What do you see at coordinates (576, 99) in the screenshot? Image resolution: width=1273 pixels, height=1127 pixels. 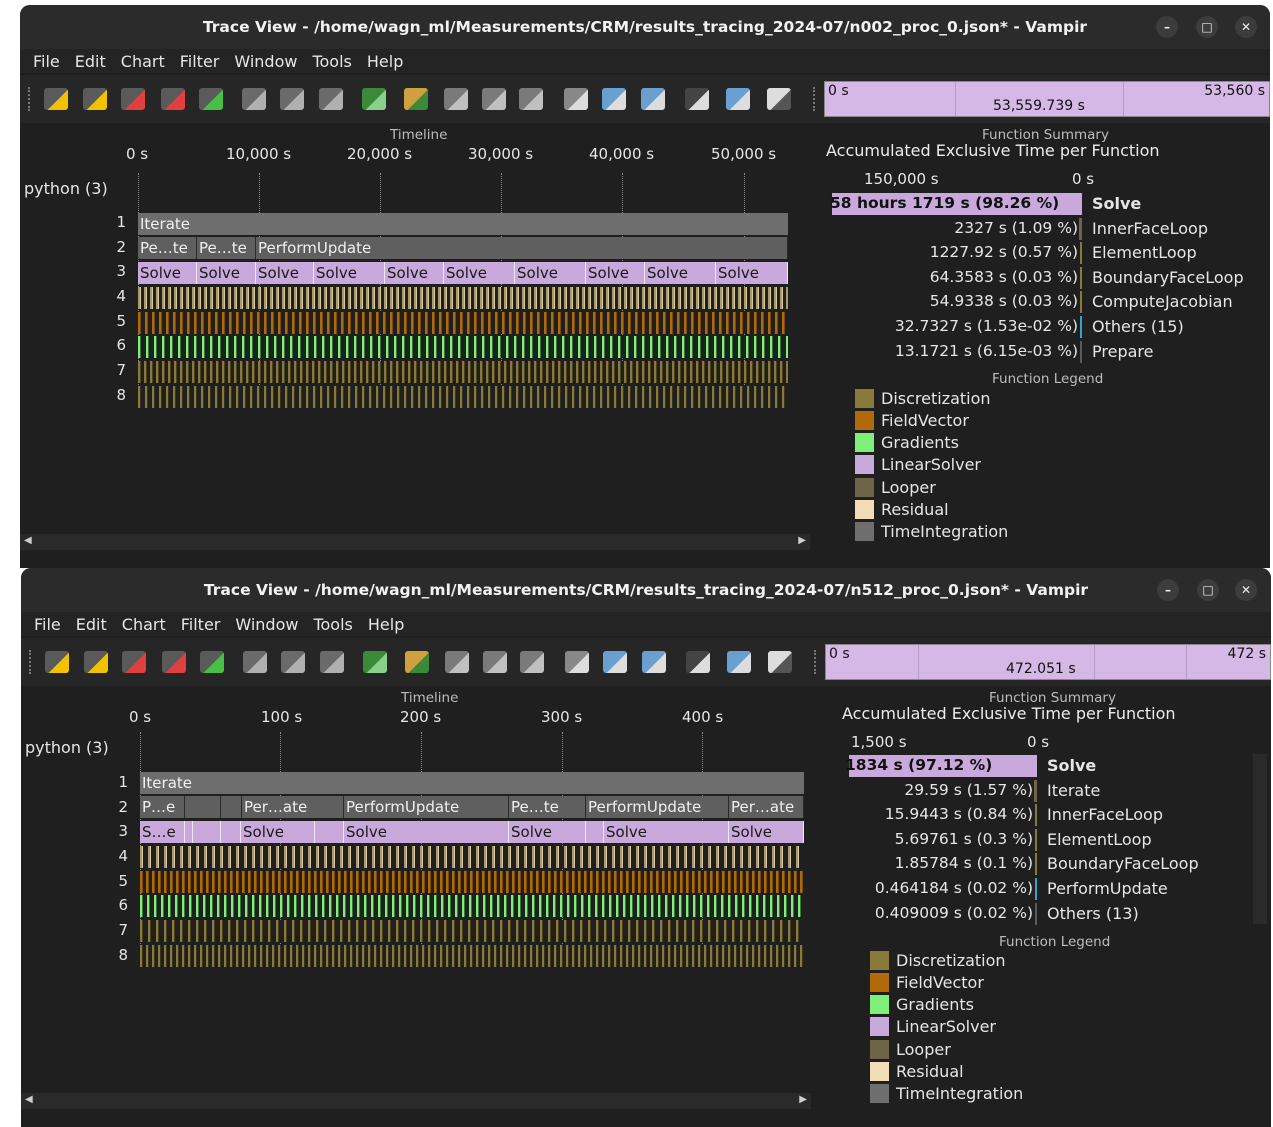 I see `matrix-icon` at bounding box center [576, 99].